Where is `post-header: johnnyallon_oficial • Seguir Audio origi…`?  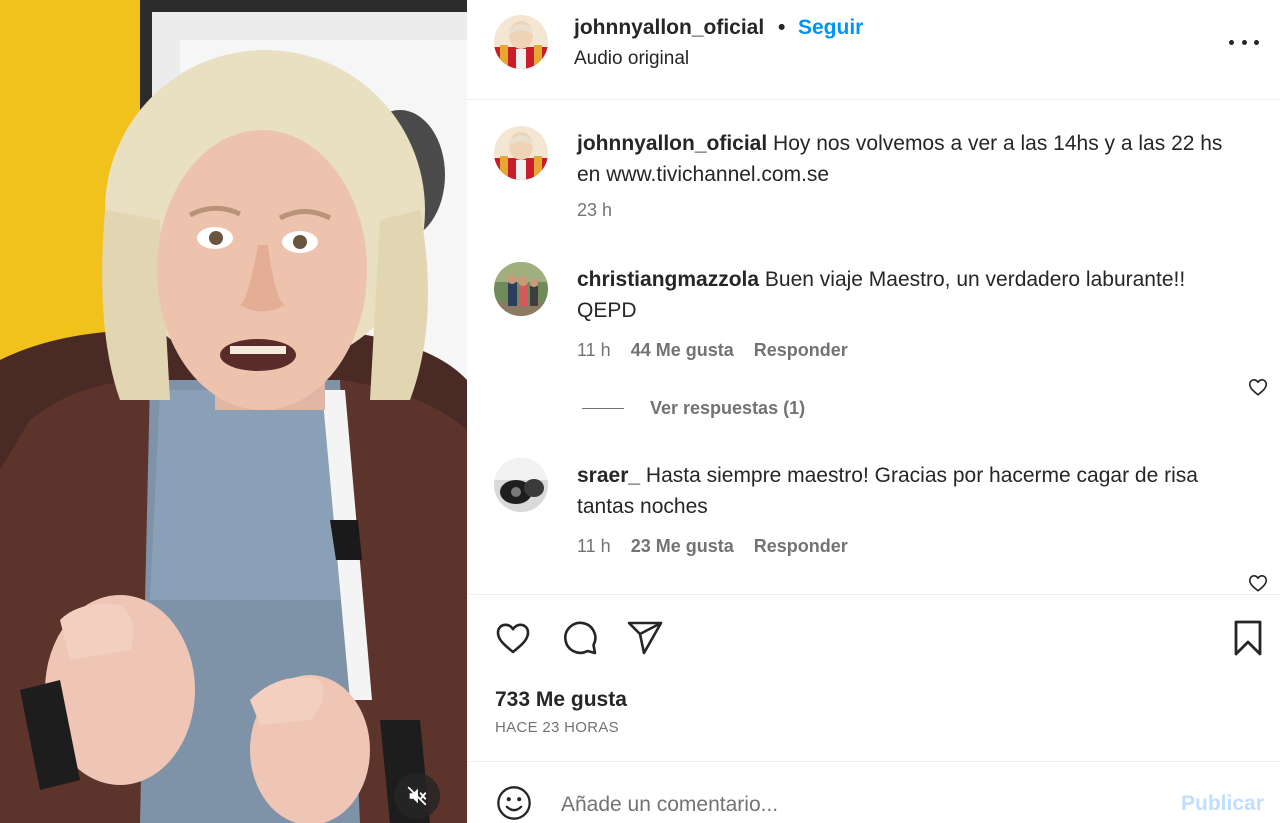
post-header: johnnyallon_oficial • Seguir Audio origi… is located at coordinates (873, 50).